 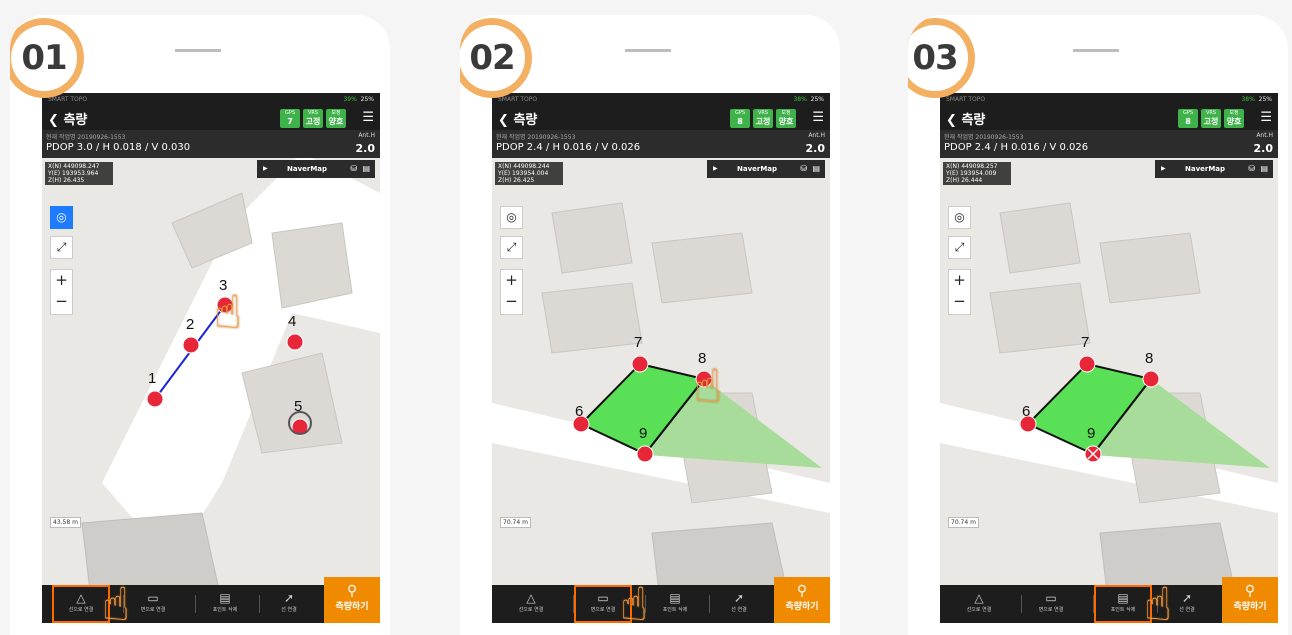 I want to click on point-label: 8, so click(x=1149, y=358).